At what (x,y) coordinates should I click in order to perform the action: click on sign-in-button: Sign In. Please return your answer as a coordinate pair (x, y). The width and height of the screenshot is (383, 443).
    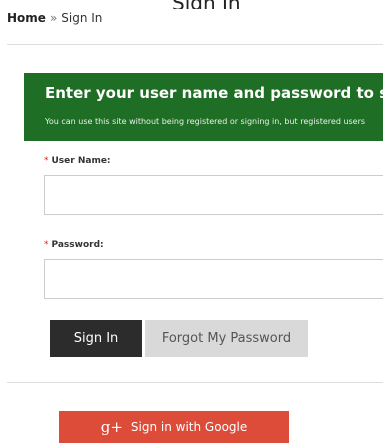
    Looking at the image, I should click on (96, 338).